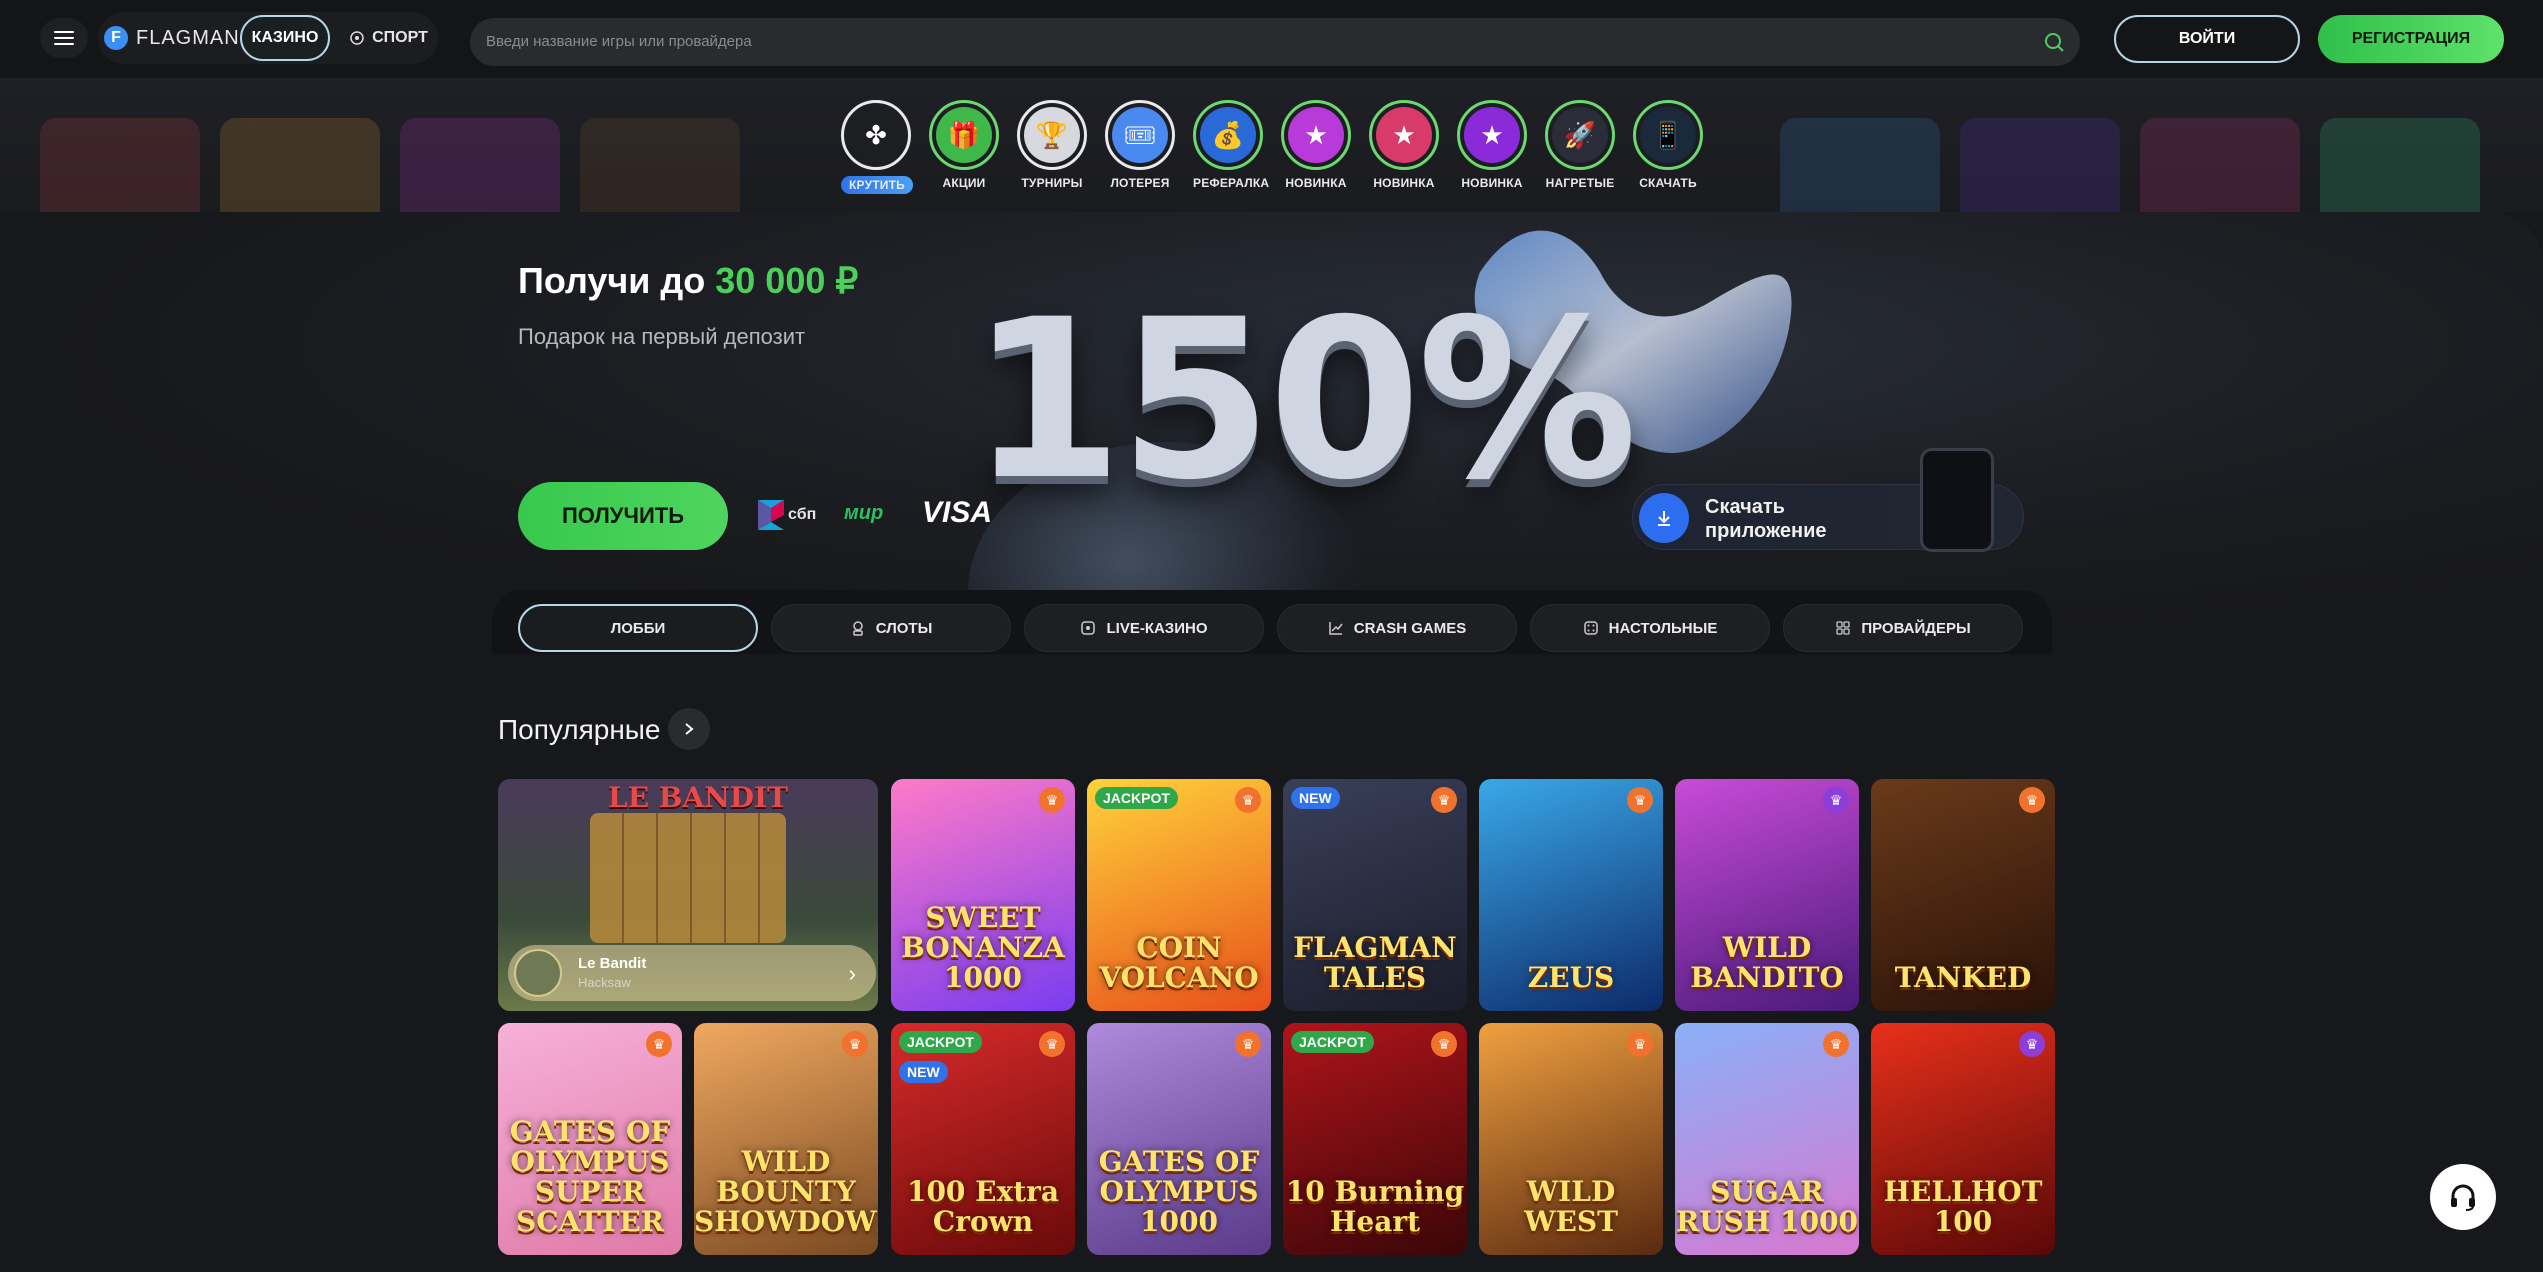  I want to click on story-ring: 🎁, so click(964, 135).